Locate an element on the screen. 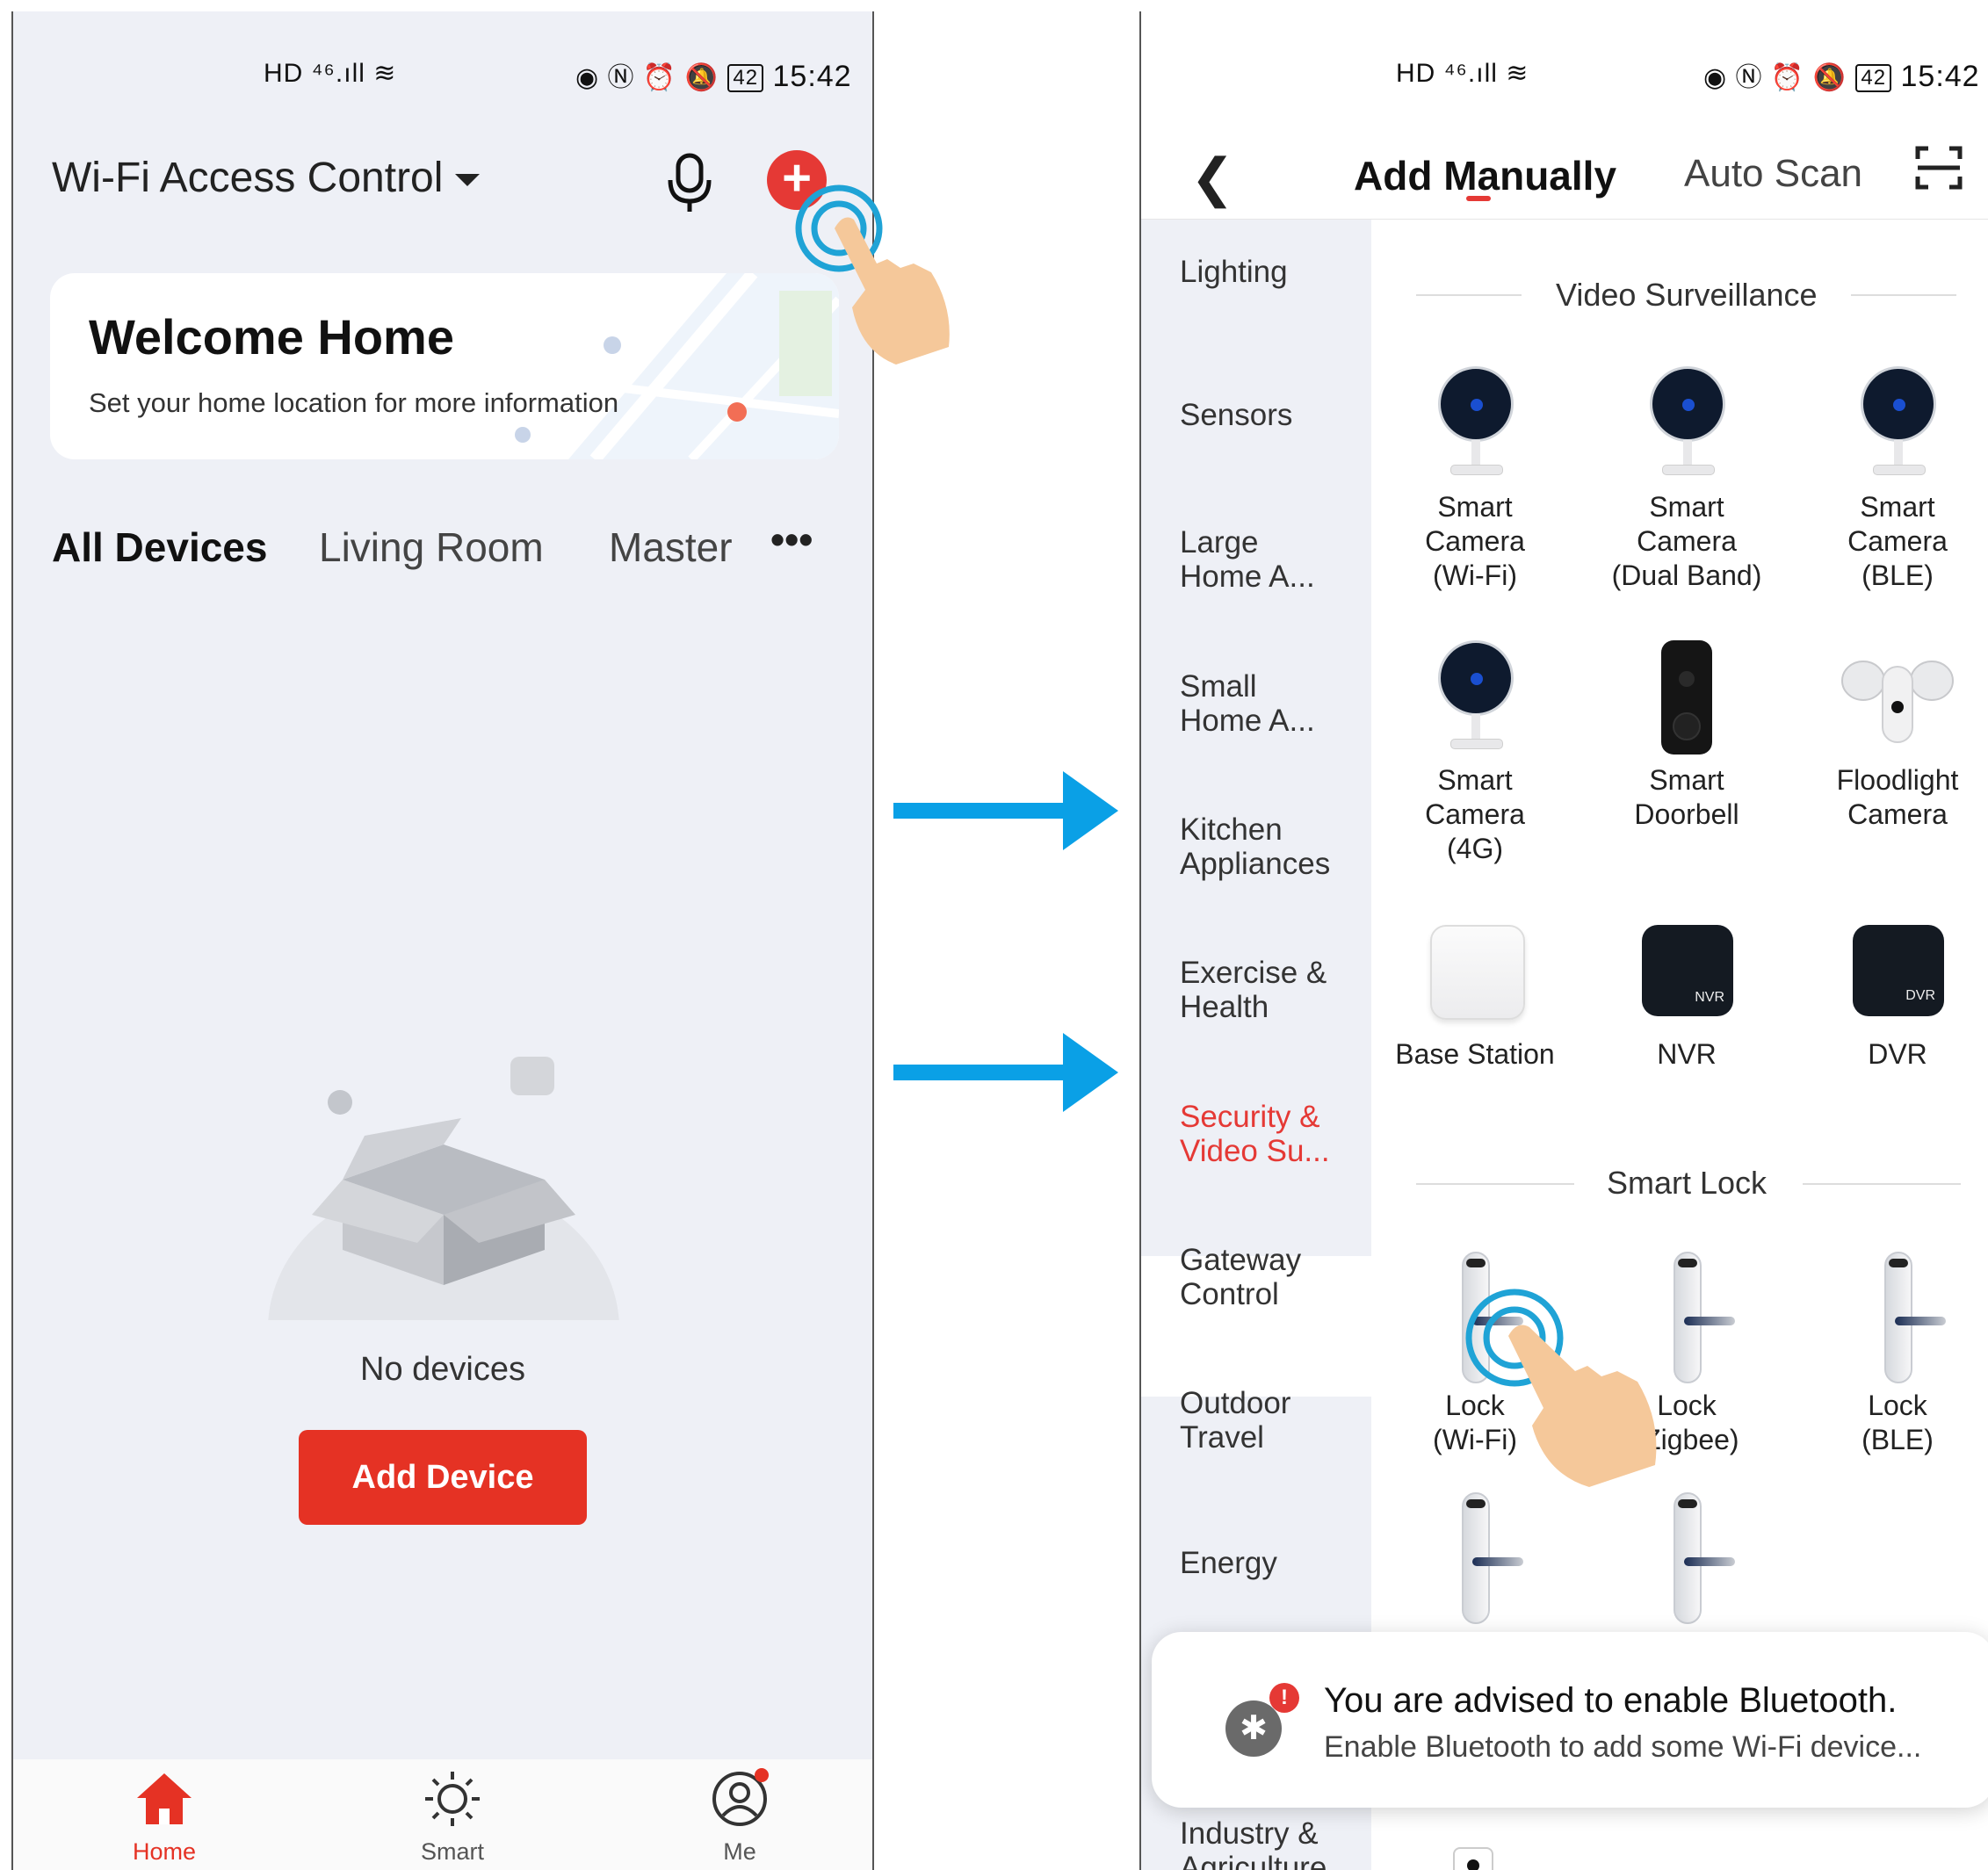 Image resolution: width=1988 pixels, height=1870 pixels. section-smart-lock: Smart Lock is located at coordinates (1687, 1183).